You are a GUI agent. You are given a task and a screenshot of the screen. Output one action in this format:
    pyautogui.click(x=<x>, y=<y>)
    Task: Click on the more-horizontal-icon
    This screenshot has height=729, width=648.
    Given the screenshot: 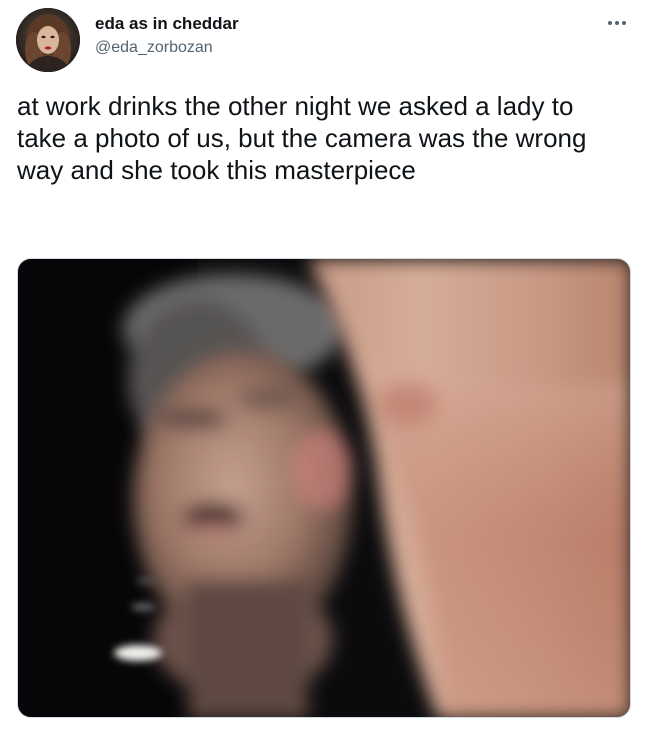 What is the action you would take?
    pyautogui.click(x=617, y=23)
    